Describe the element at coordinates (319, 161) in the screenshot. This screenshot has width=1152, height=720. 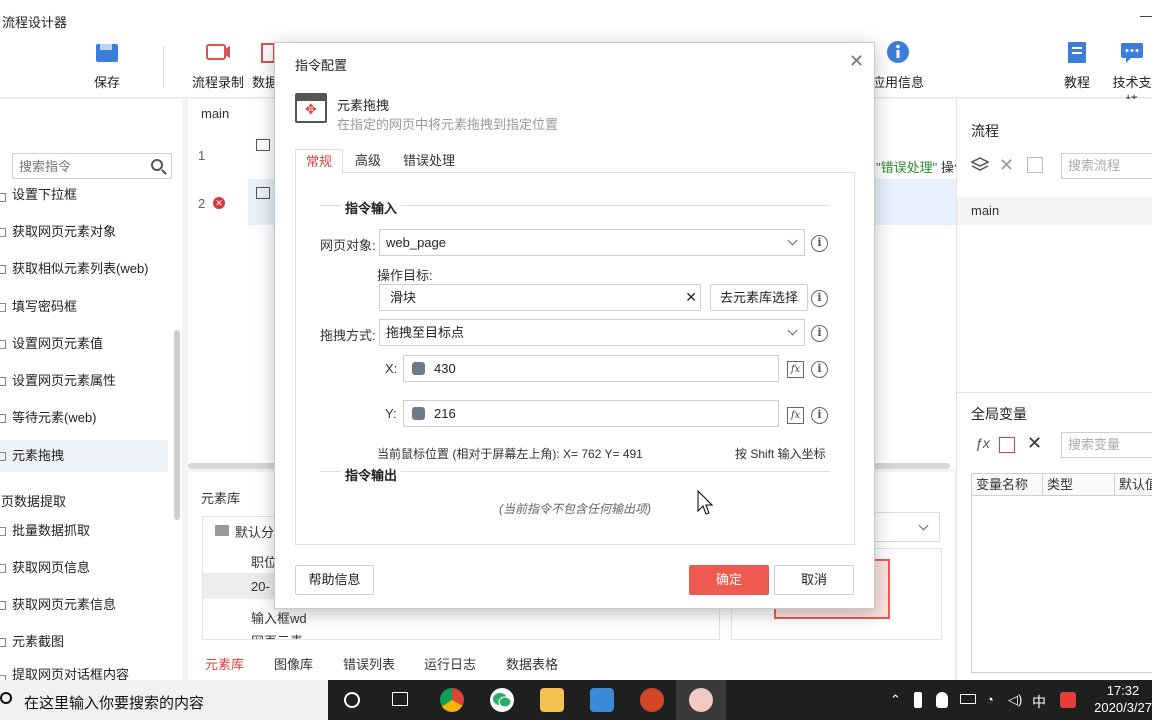
I see `tab-general: 常规` at that location.